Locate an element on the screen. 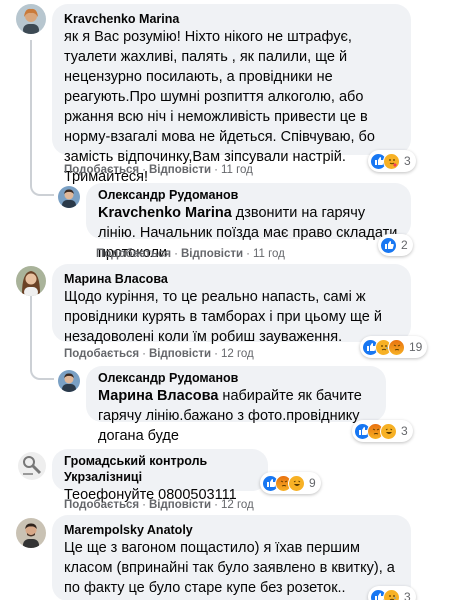  reaction-summary: 2 is located at coordinates (395, 245).